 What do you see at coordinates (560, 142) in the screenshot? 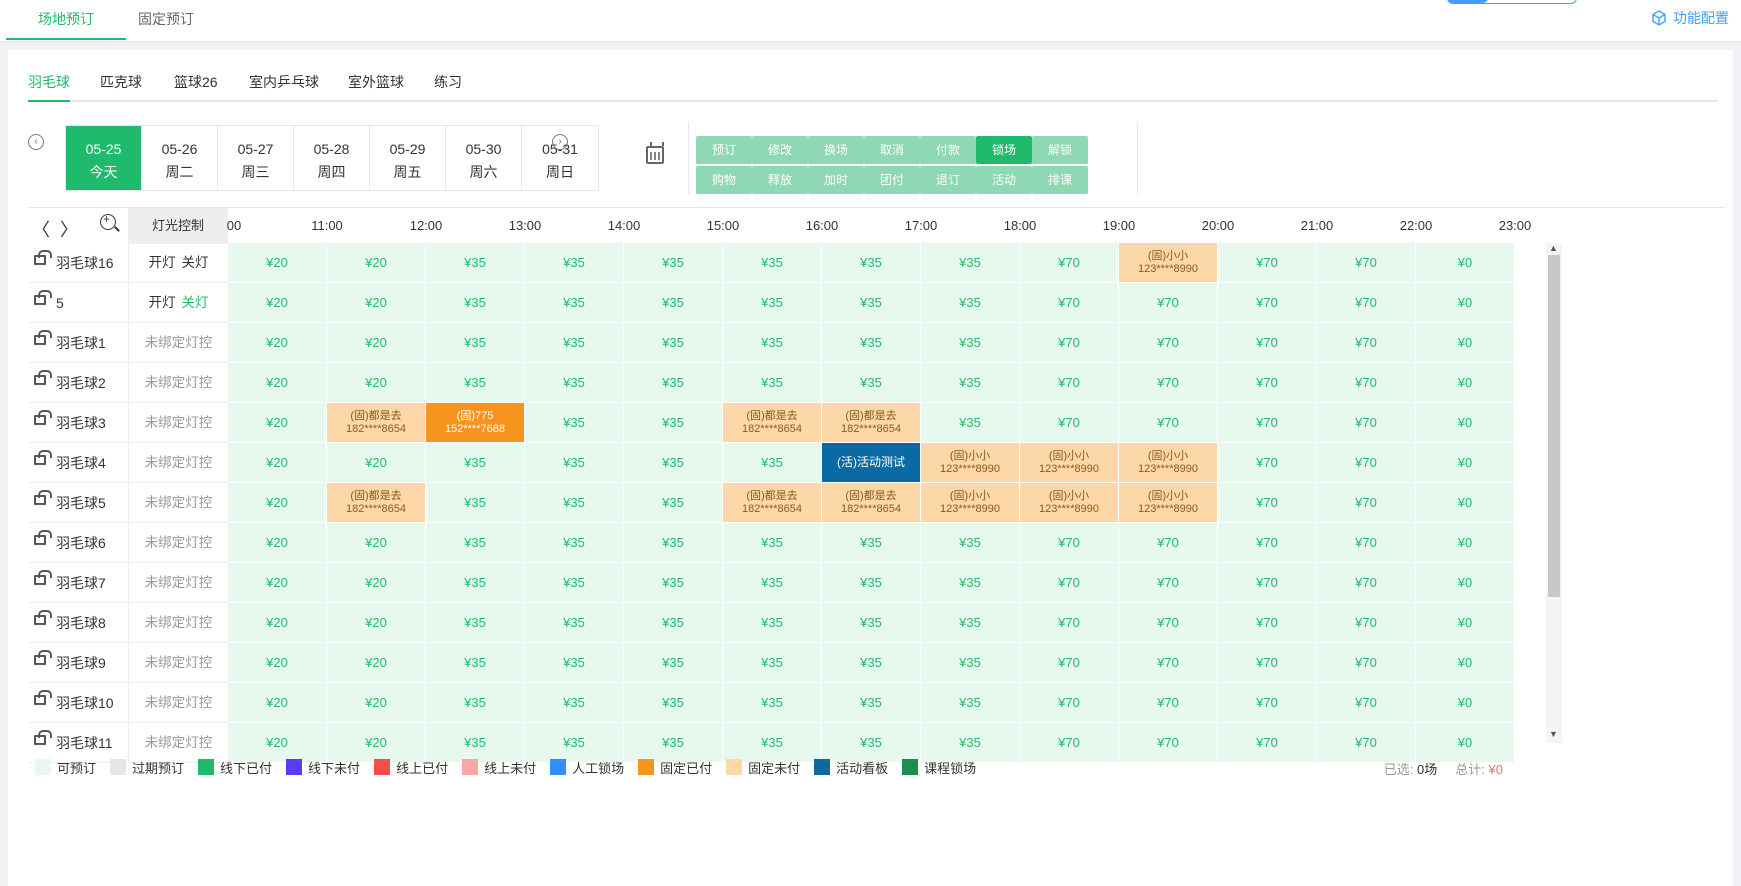
I see `next-date-button: ›` at bounding box center [560, 142].